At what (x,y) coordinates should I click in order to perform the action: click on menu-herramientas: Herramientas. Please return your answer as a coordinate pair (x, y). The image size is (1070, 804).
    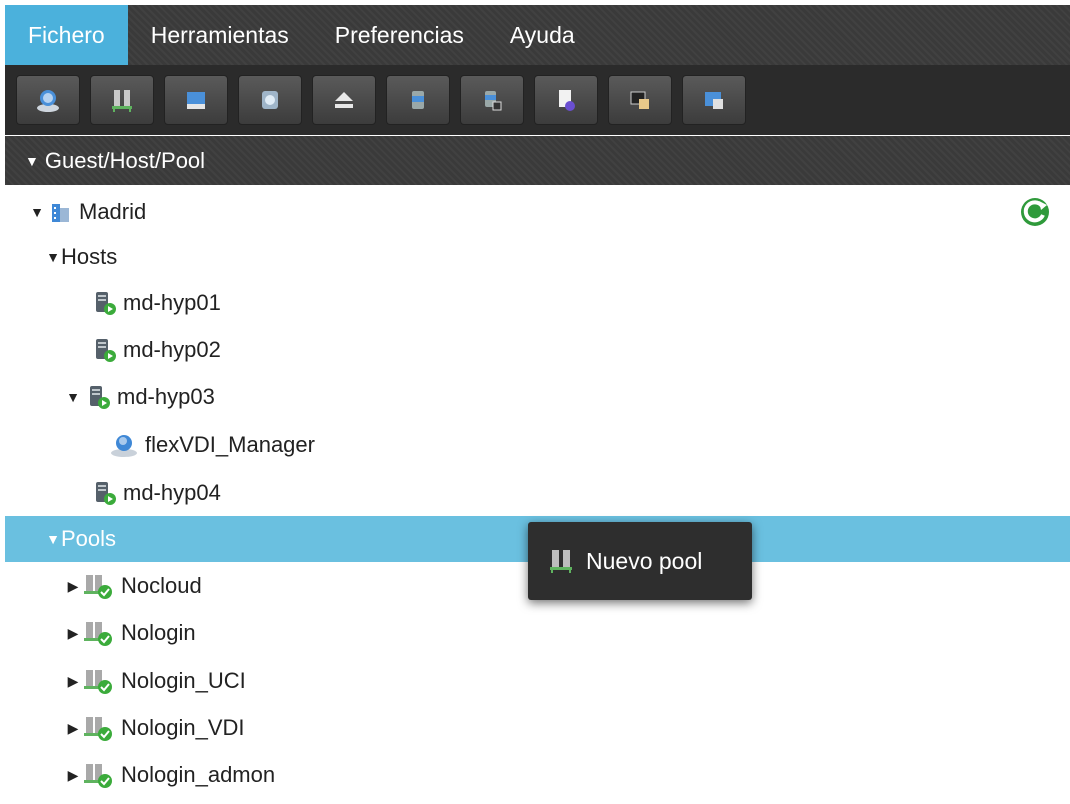
    Looking at the image, I should click on (220, 35).